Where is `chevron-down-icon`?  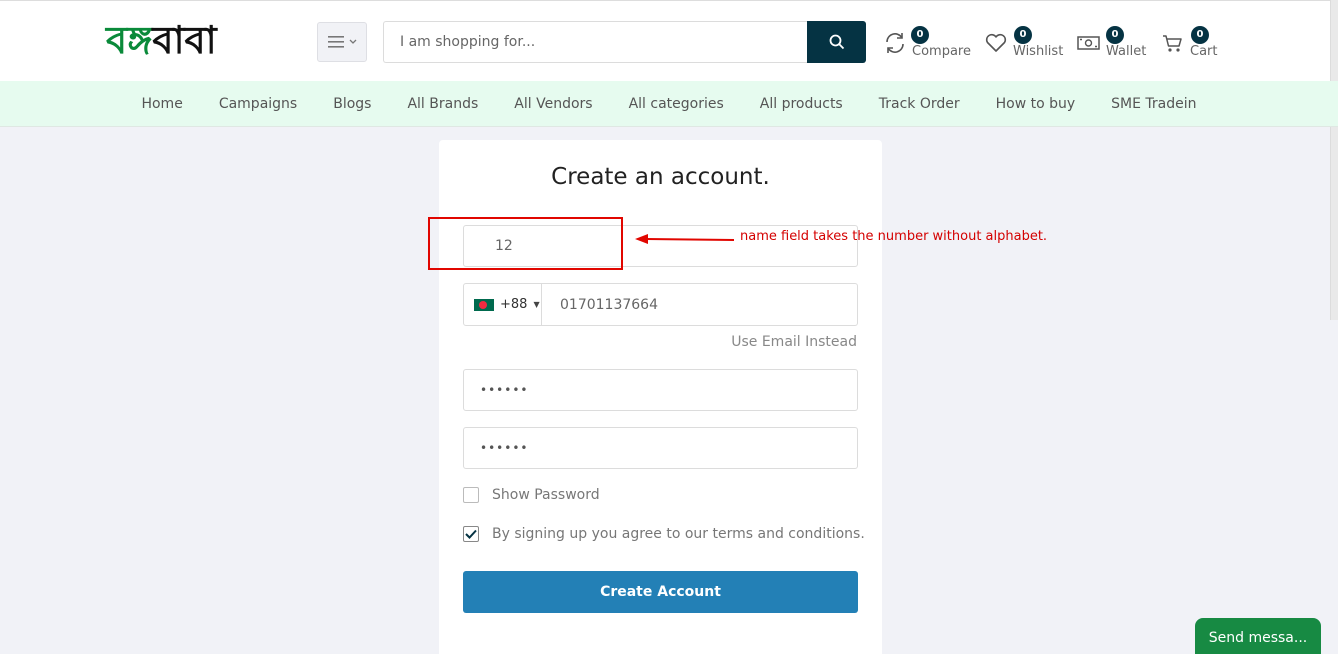 chevron-down-icon is located at coordinates (352, 41).